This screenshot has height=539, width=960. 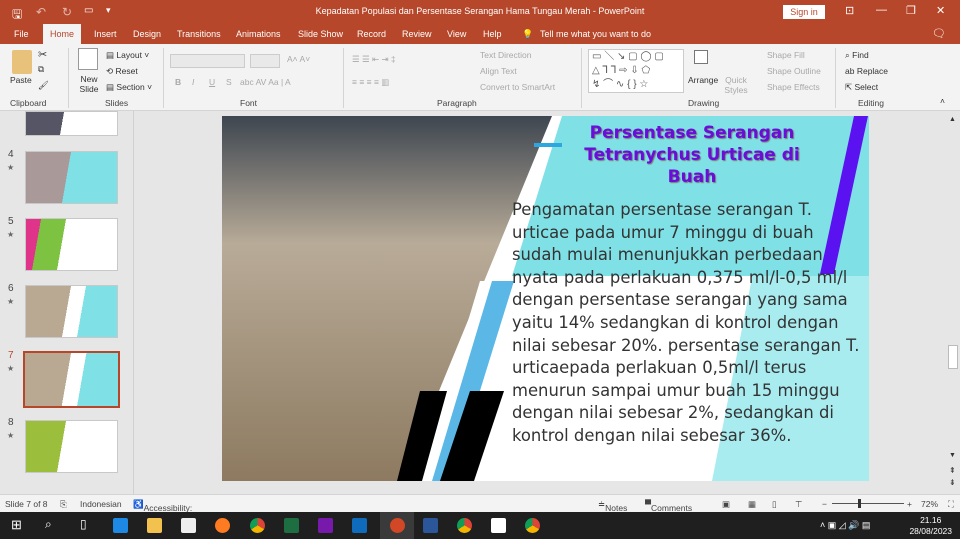 What do you see at coordinates (845, 525) in the screenshot?
I see `system-tray-icons: ˄ ▣ ◿ 🔊 ▤` at bounding box center [845, 525].